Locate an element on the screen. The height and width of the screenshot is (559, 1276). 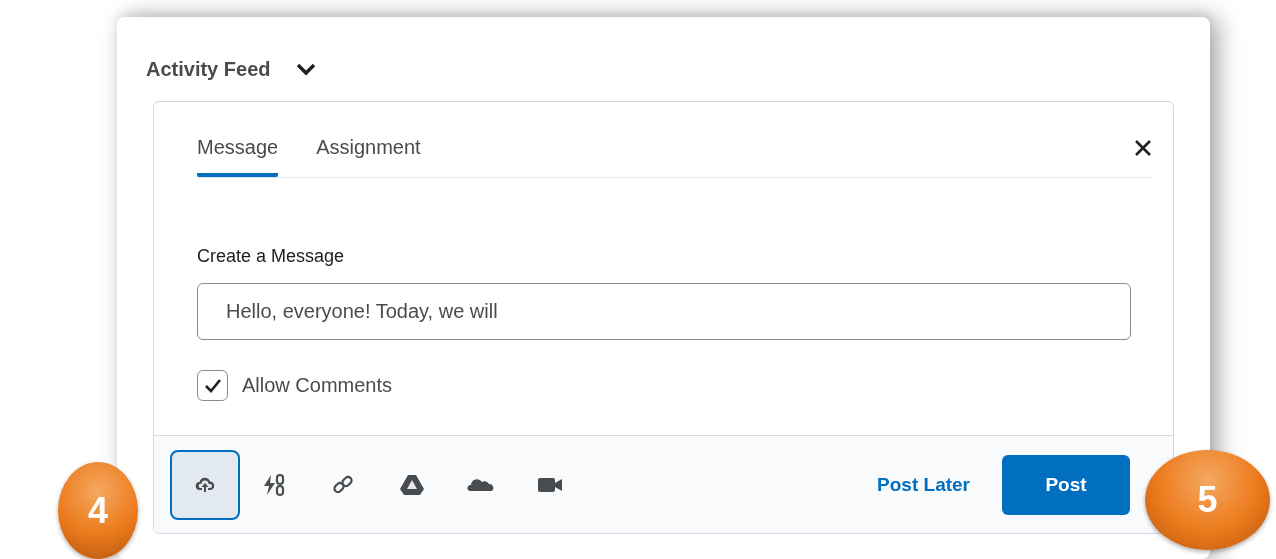
close-icon is located at coordinates (1143, 148).